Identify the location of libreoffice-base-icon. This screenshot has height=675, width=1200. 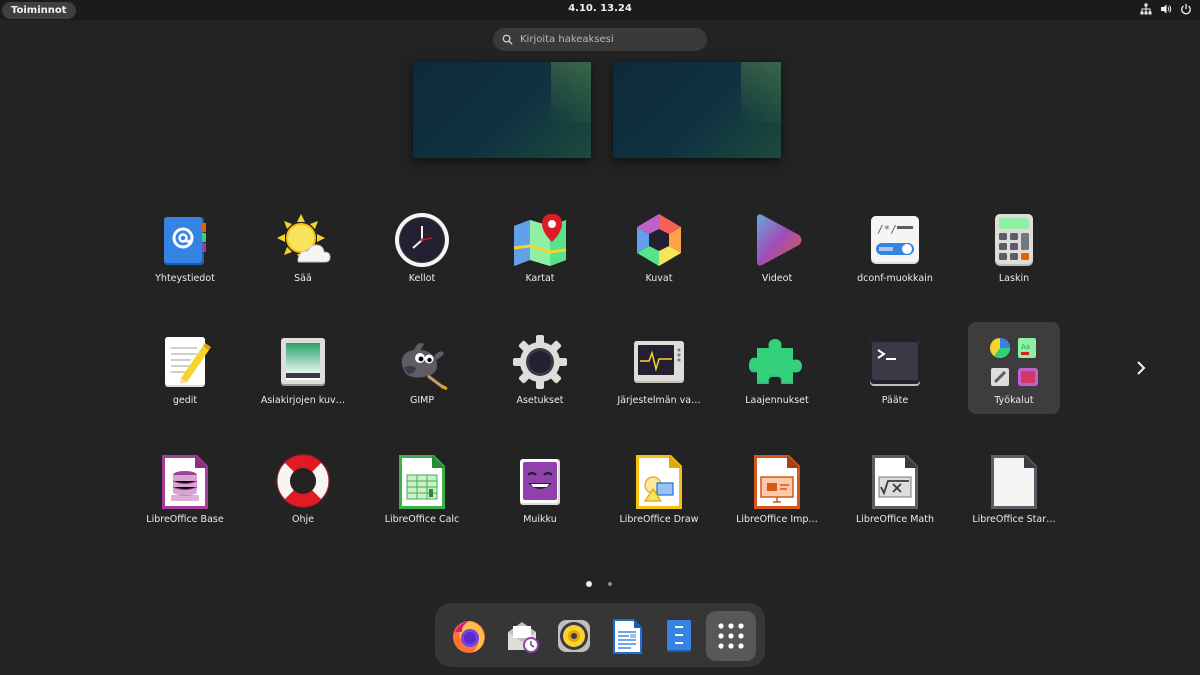
(185, 481).